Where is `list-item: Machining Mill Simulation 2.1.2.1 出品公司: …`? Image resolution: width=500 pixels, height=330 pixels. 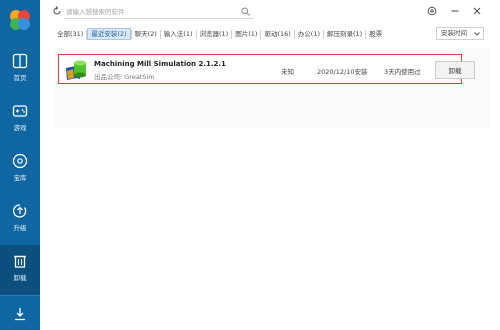
list-item: Machining Mill Simulation 2.1.2.1 出品公司: … is located at coordinates (266, 69).